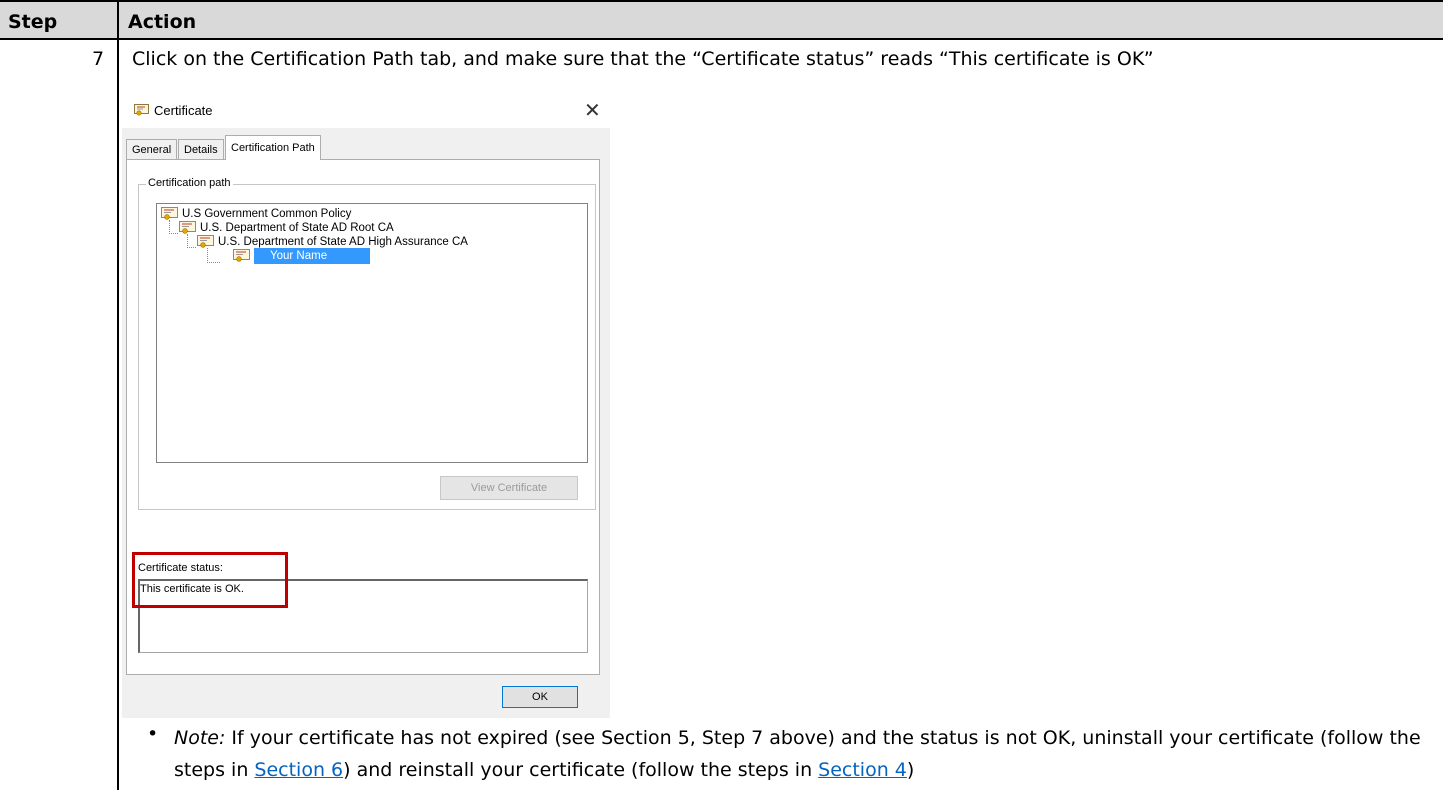 The height and width of the screenshot is (790, 1443). I want to click on certification-path-label: Certification path, so click(189, 183).